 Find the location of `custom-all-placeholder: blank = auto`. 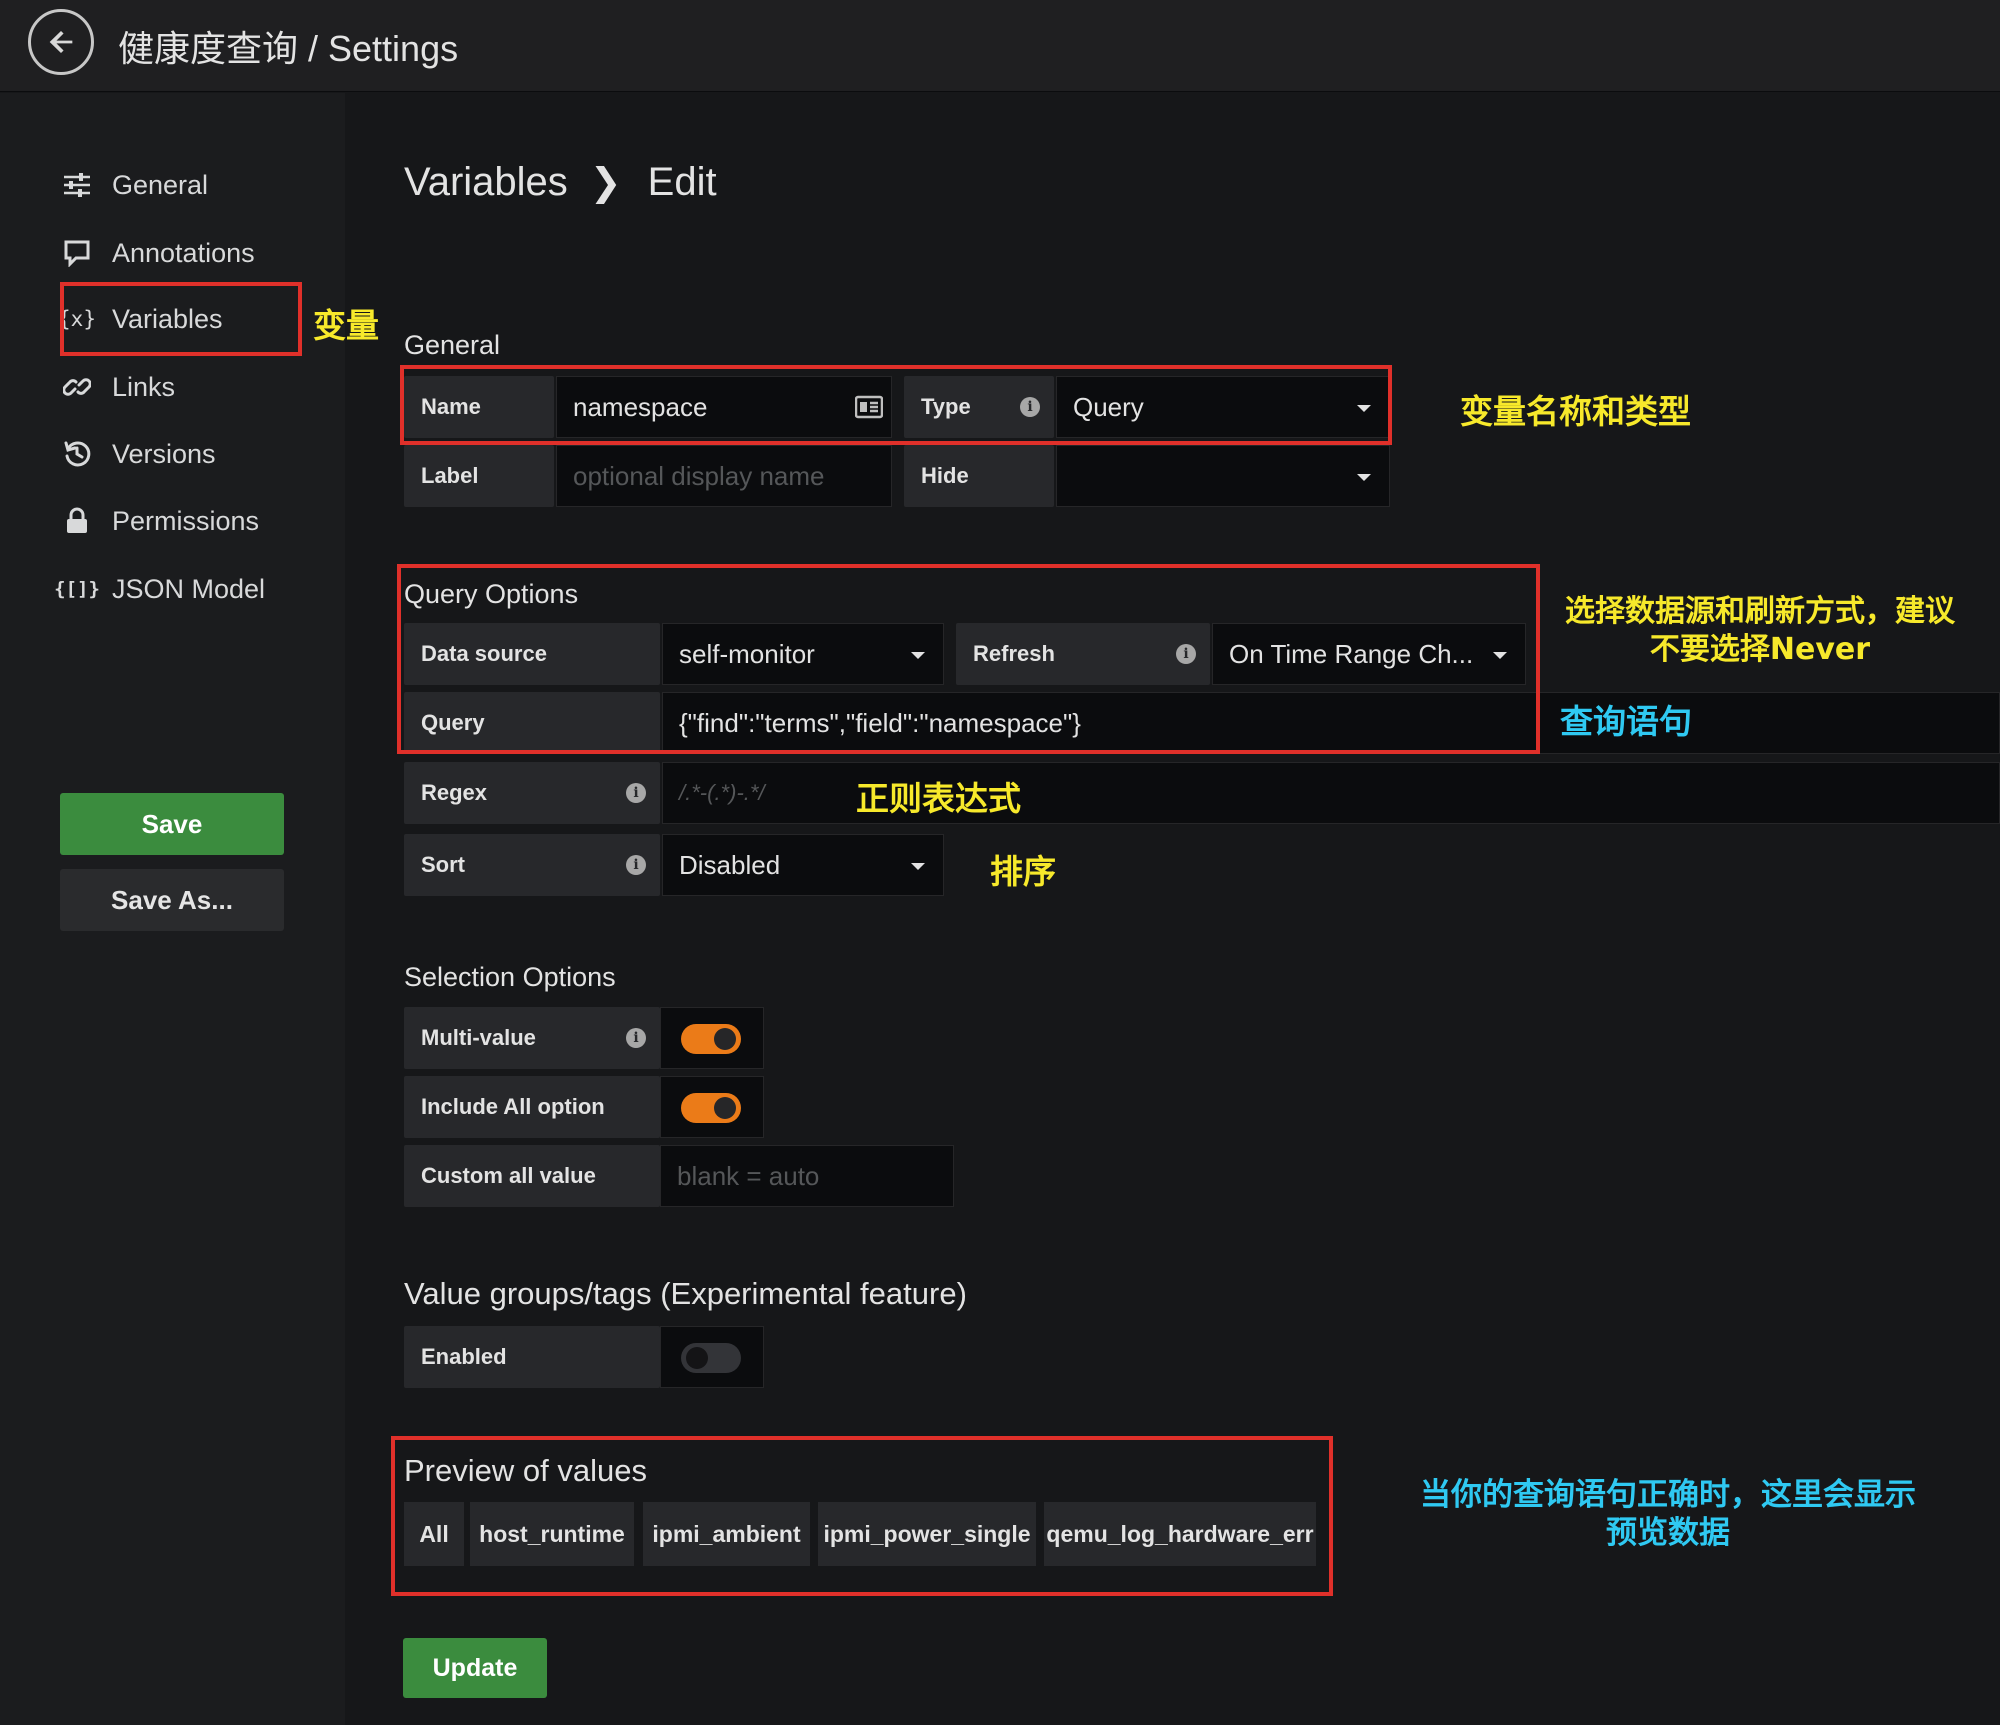

custom-all-placeholder: blank = auto is located at coordinates (748, 1175).